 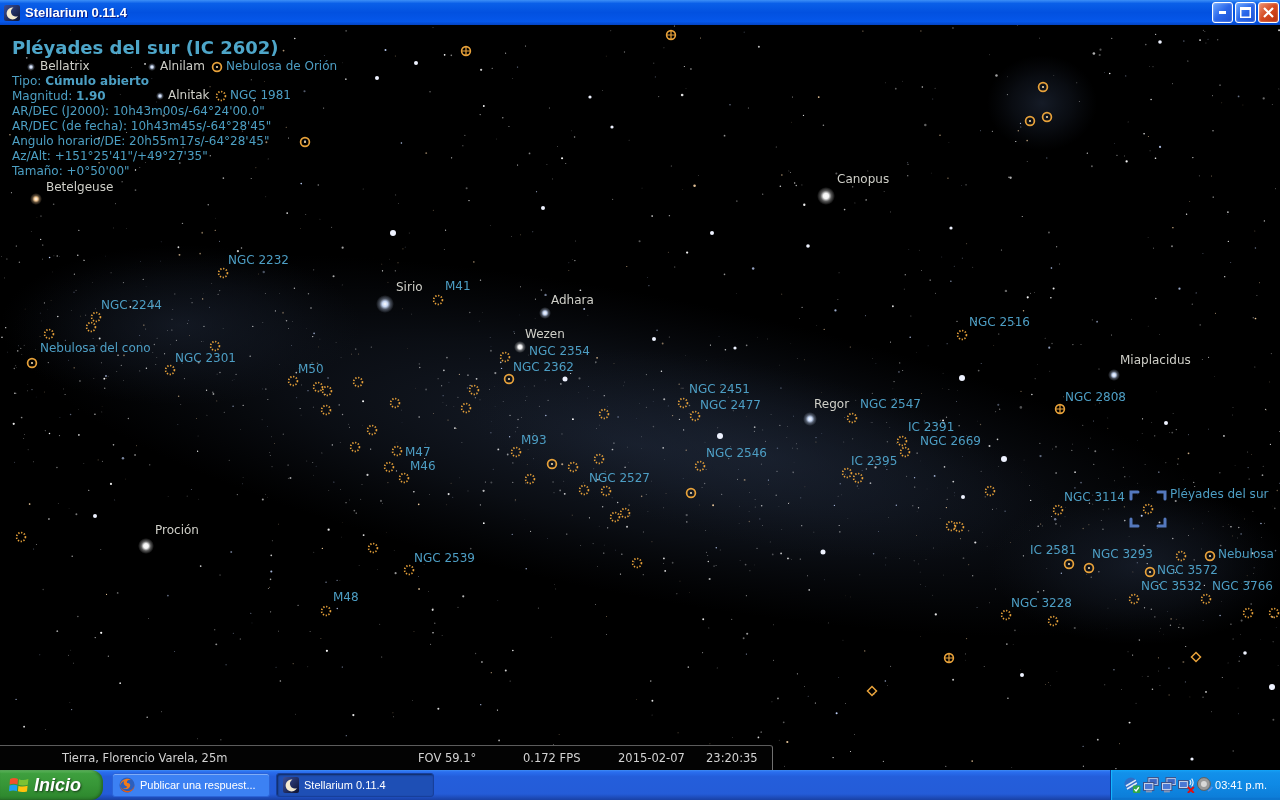 What do you see at coordinates (552, 758) in the screenshot?
I see `fps-text: 0.172 FPS` at bounding box center [552, 758].